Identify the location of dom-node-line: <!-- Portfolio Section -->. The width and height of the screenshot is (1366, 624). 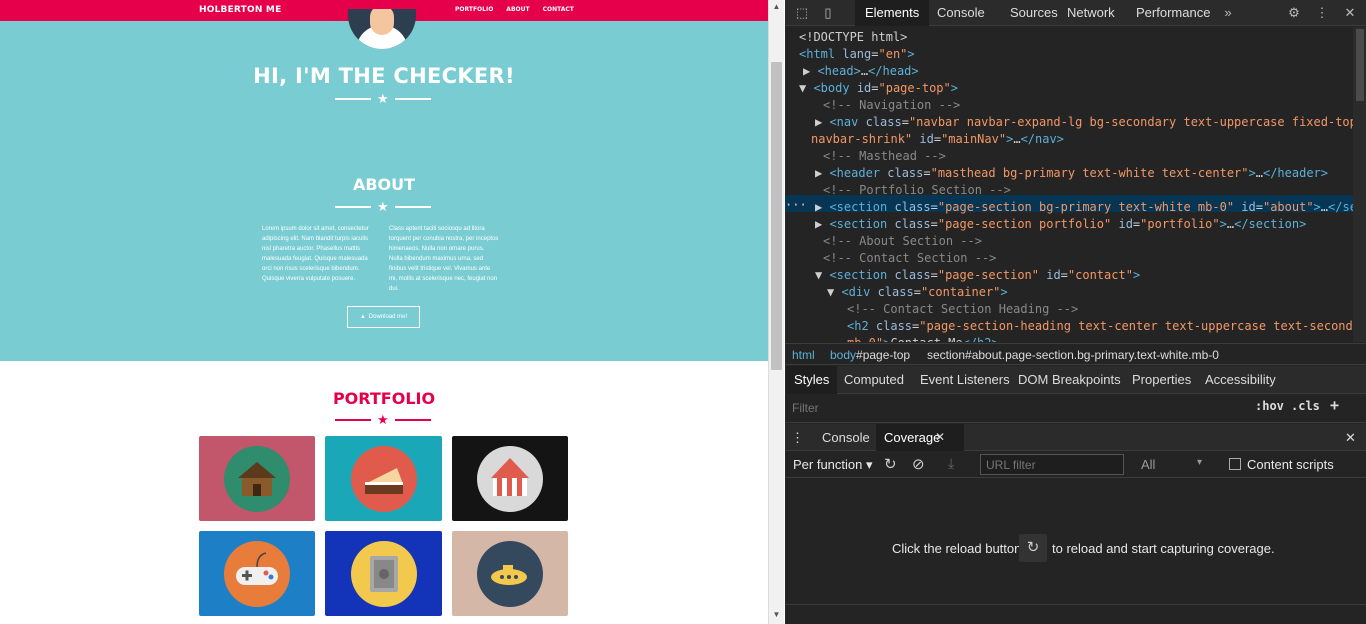
(917, 190).